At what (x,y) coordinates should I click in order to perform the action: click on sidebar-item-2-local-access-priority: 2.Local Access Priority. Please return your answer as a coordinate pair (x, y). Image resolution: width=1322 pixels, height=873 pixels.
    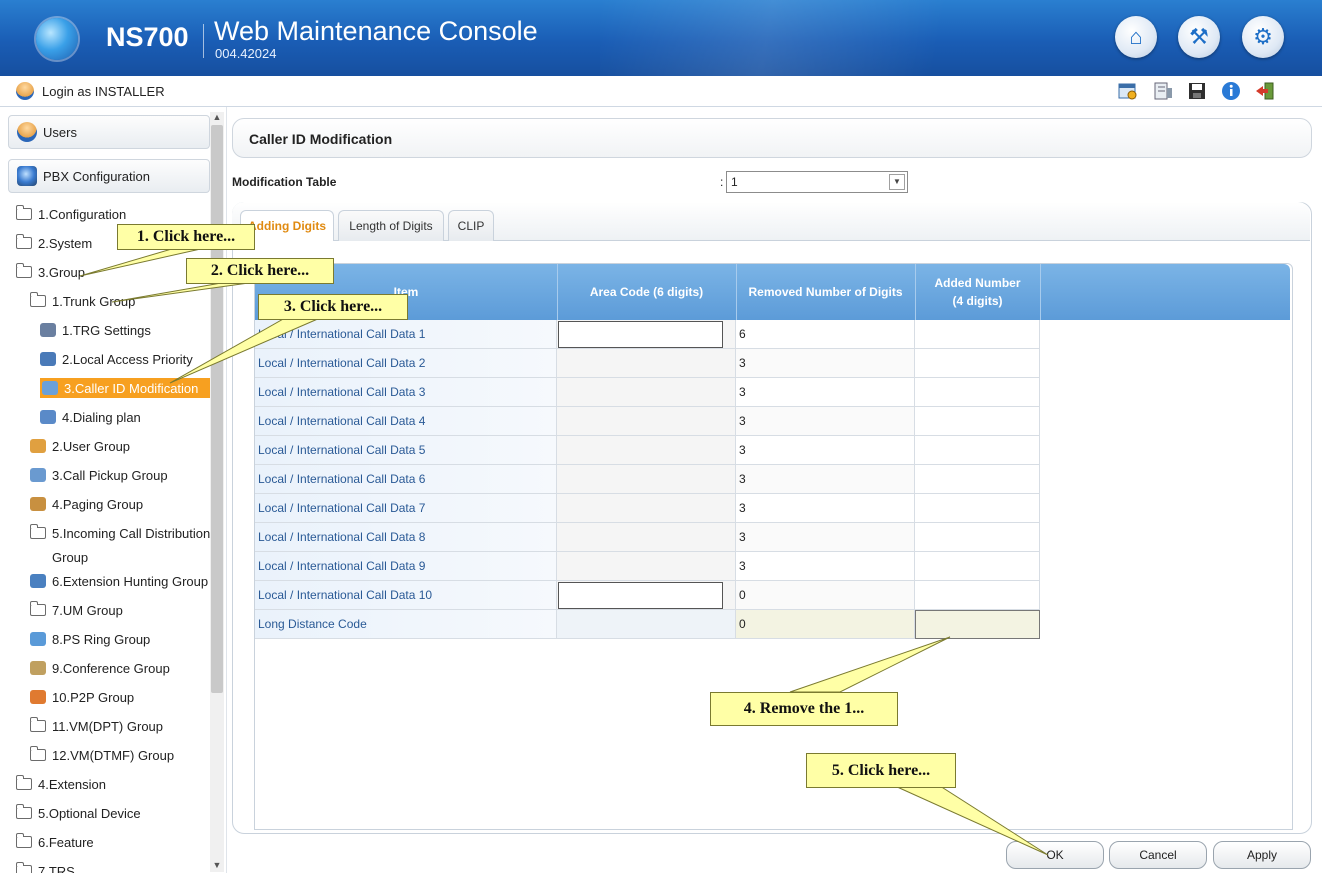
    Looking at the image, I should click on (116, 359).